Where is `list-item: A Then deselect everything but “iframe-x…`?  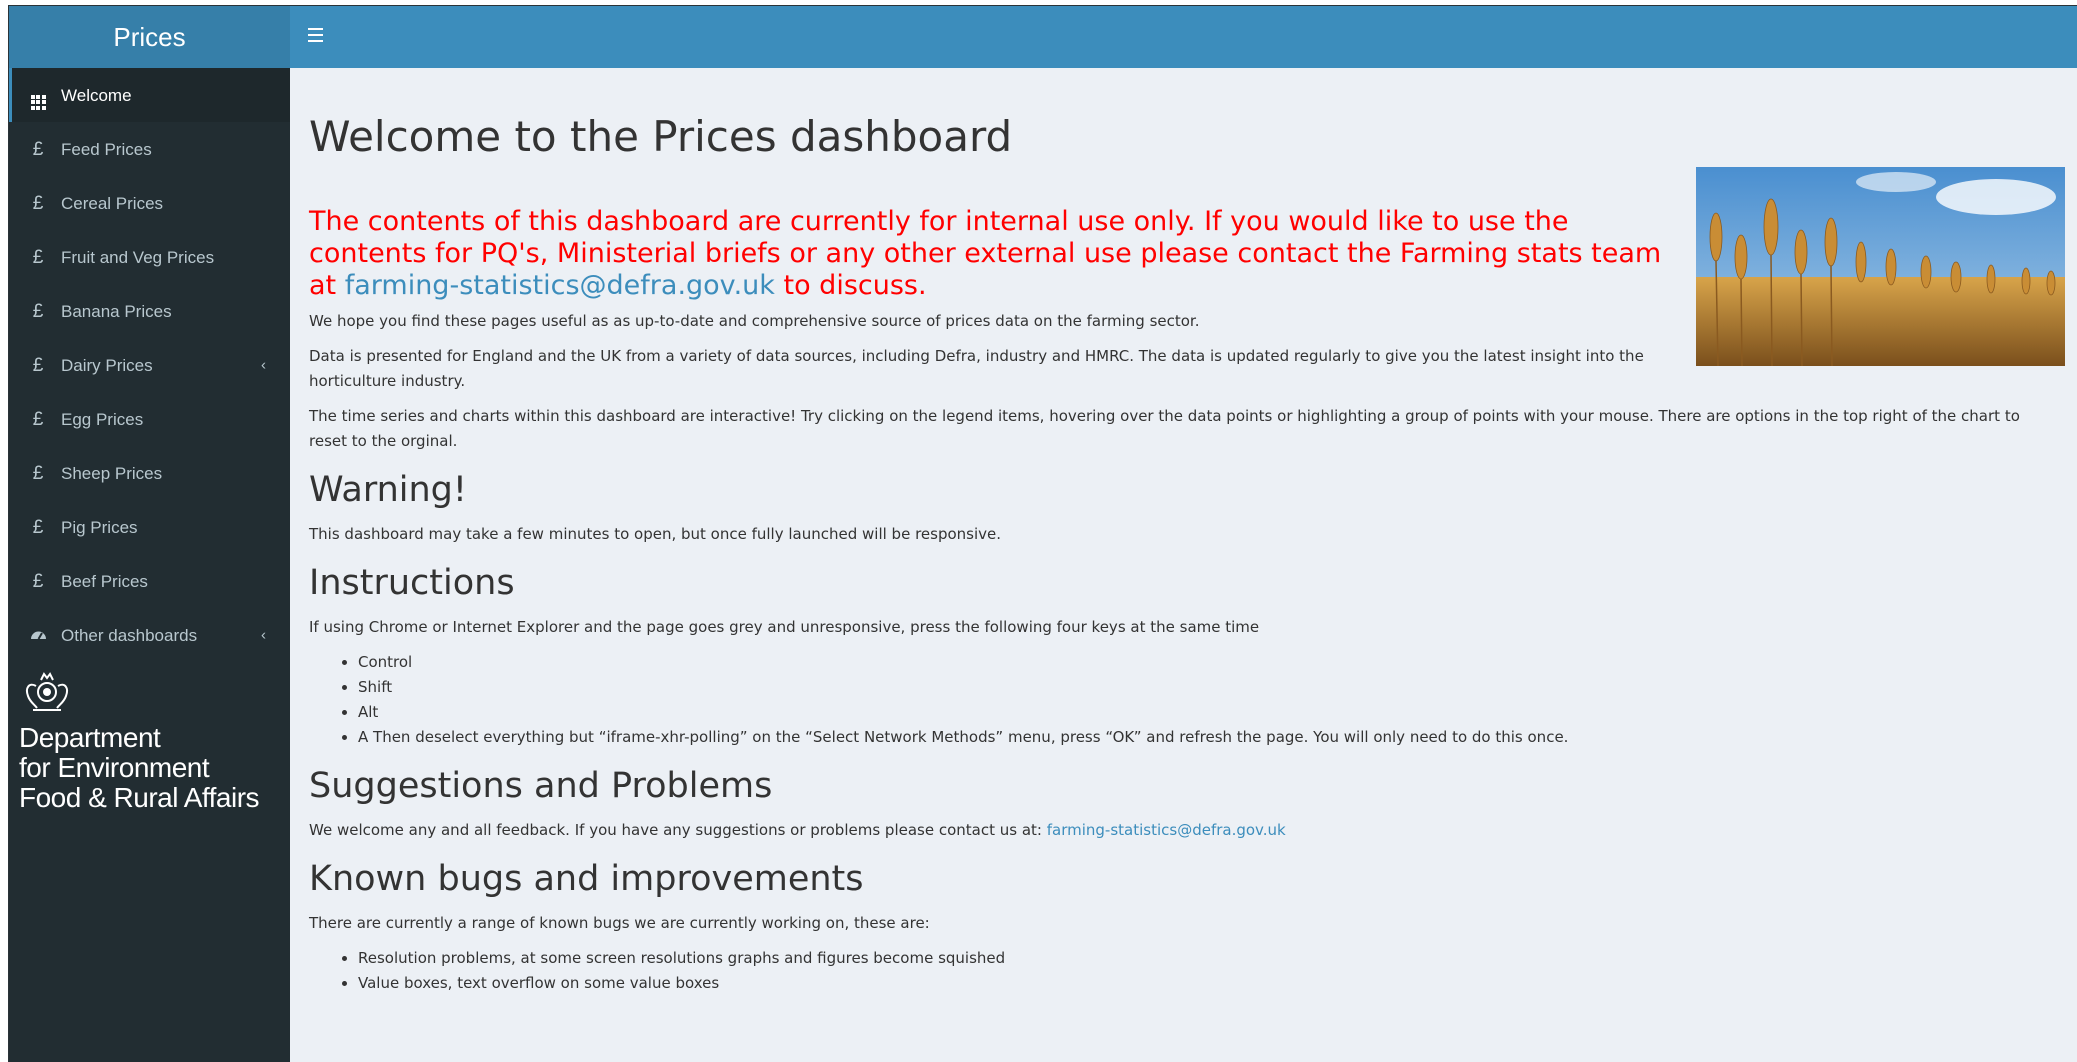
list-item: A Then deselect everything but “iframe-x… is located at coordinates (1208, 737).